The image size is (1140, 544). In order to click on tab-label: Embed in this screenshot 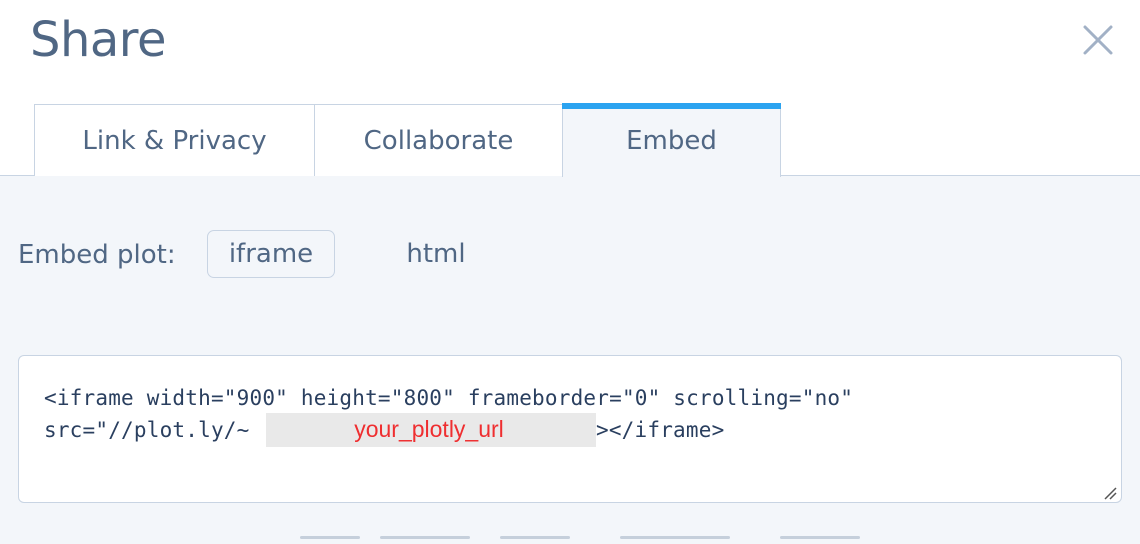, I will do `click(671, 141)`.